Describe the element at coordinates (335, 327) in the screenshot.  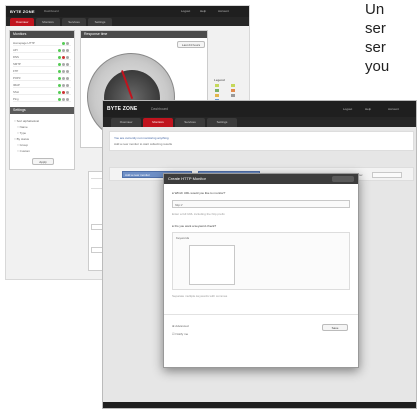
I see `save-button: Save` at that location.